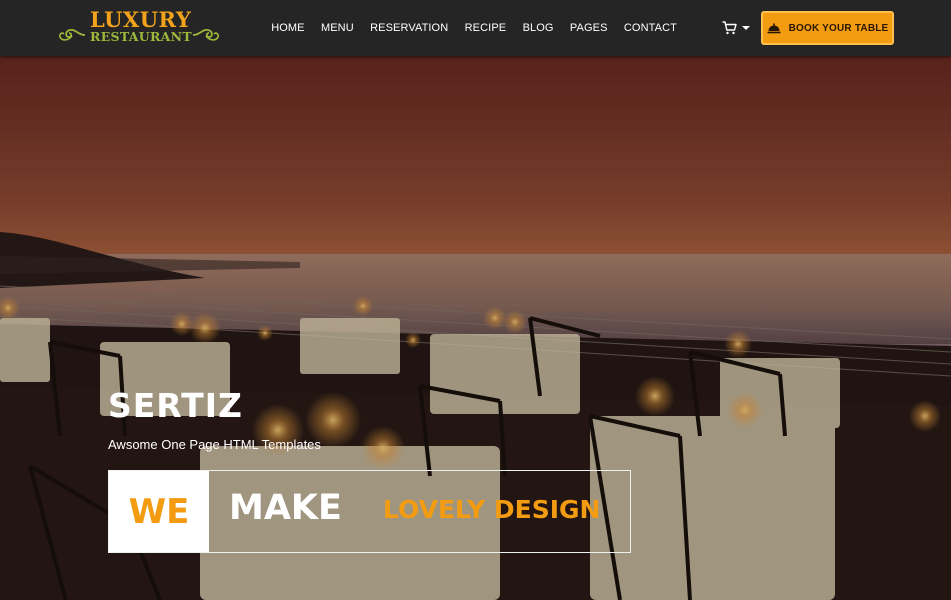  Describe the element at coordinates (838, 28) in the screenshot. I see `book-table-label: BOOK YOUR TABLE` at that location.